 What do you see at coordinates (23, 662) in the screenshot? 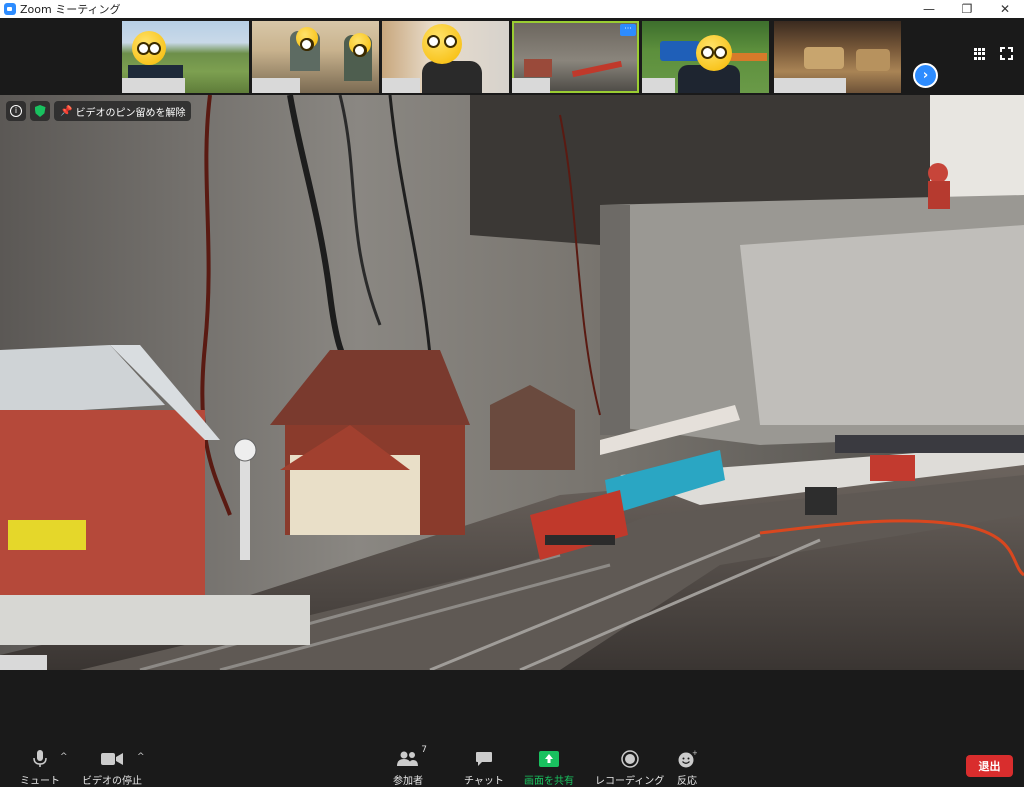
I see `speaker-name-tag` at bounding box center [23, 662].